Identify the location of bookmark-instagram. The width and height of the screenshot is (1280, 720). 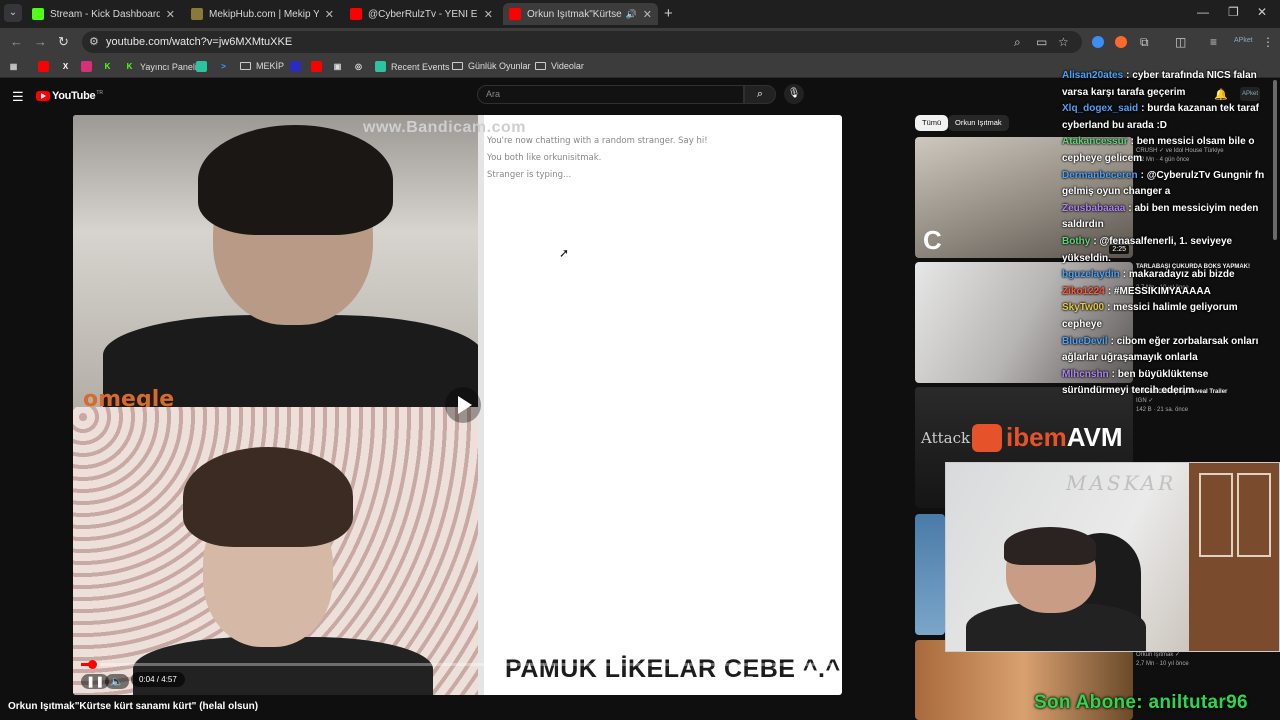
(89, 66).